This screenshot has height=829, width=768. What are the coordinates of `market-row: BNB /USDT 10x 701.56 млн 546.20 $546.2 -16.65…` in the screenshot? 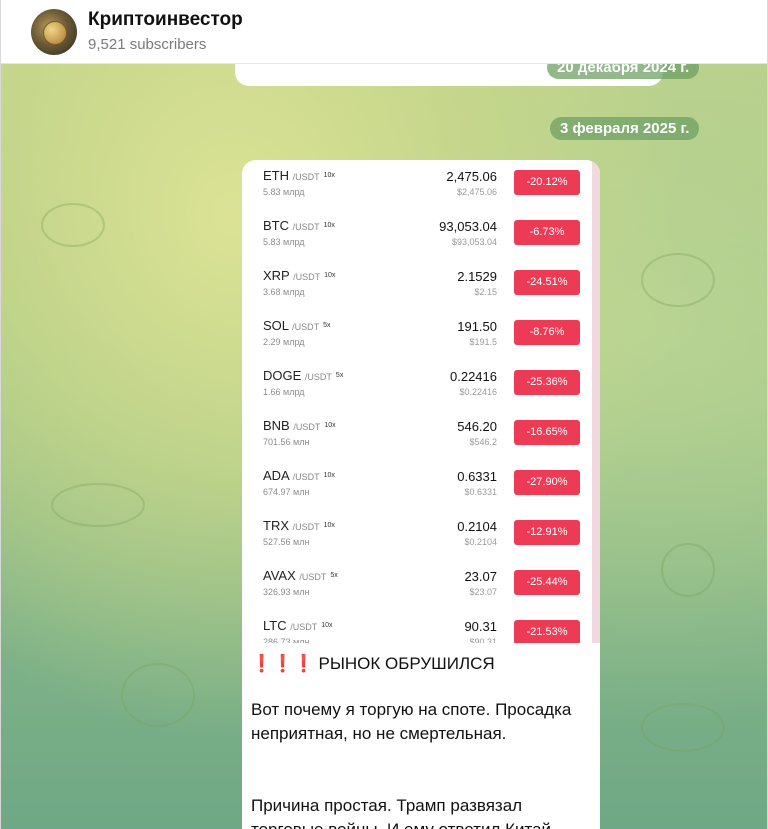 It's located at (417, 437).